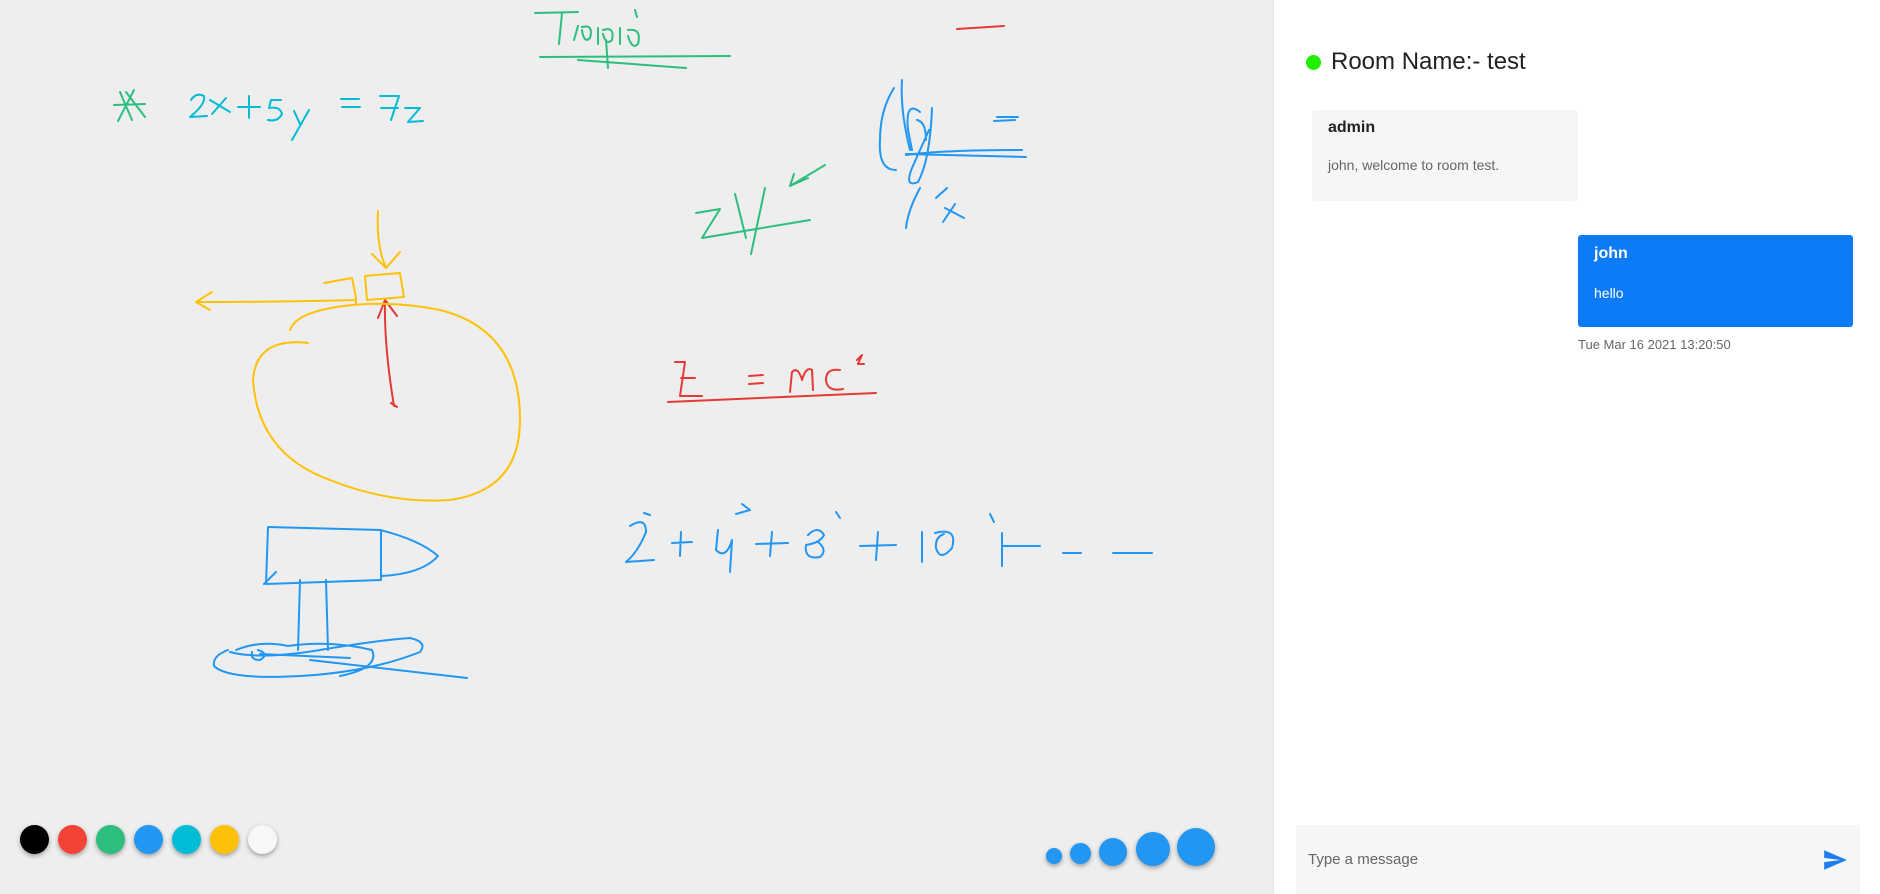 This screenshot has height=894, width=1880. What do you see at coordinates (262, 839) in the screenshot?
I see `color-swatch-white` at bounding box center [262, 839].